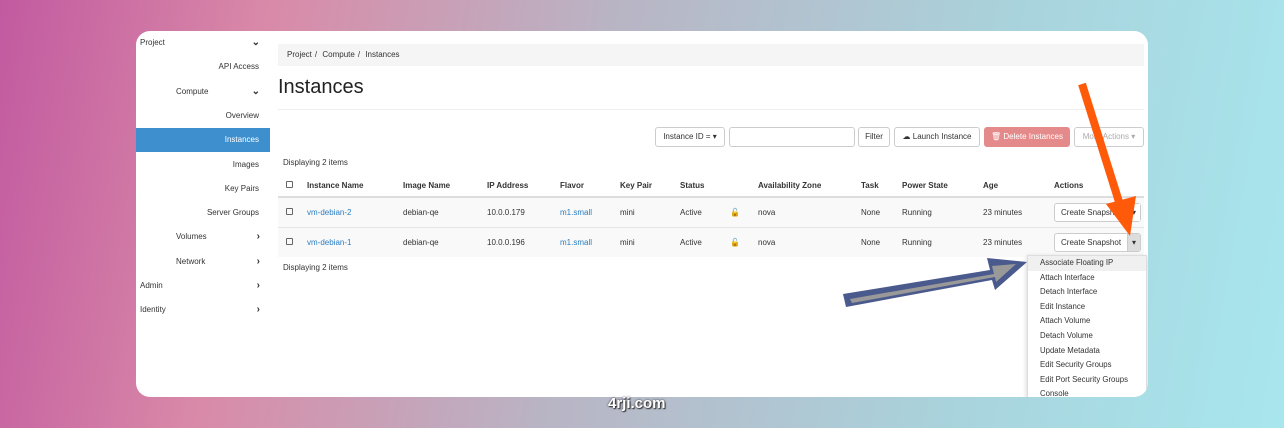 This screenshot has width=1284, height=428. I want to click on orange-arrow, so click(1107, 159).